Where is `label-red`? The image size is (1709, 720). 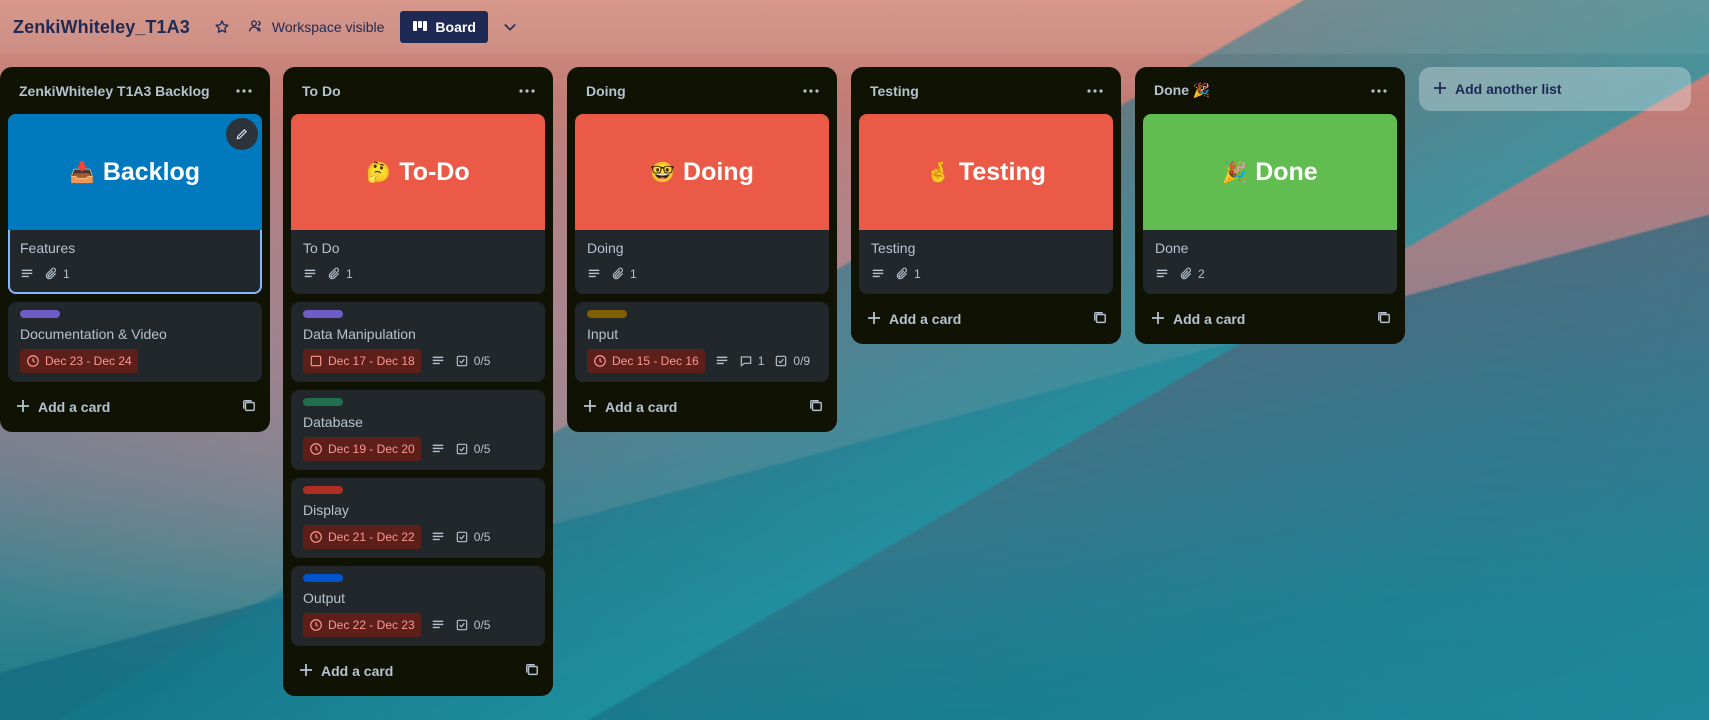
label-red is located at coordinates (323, 490).